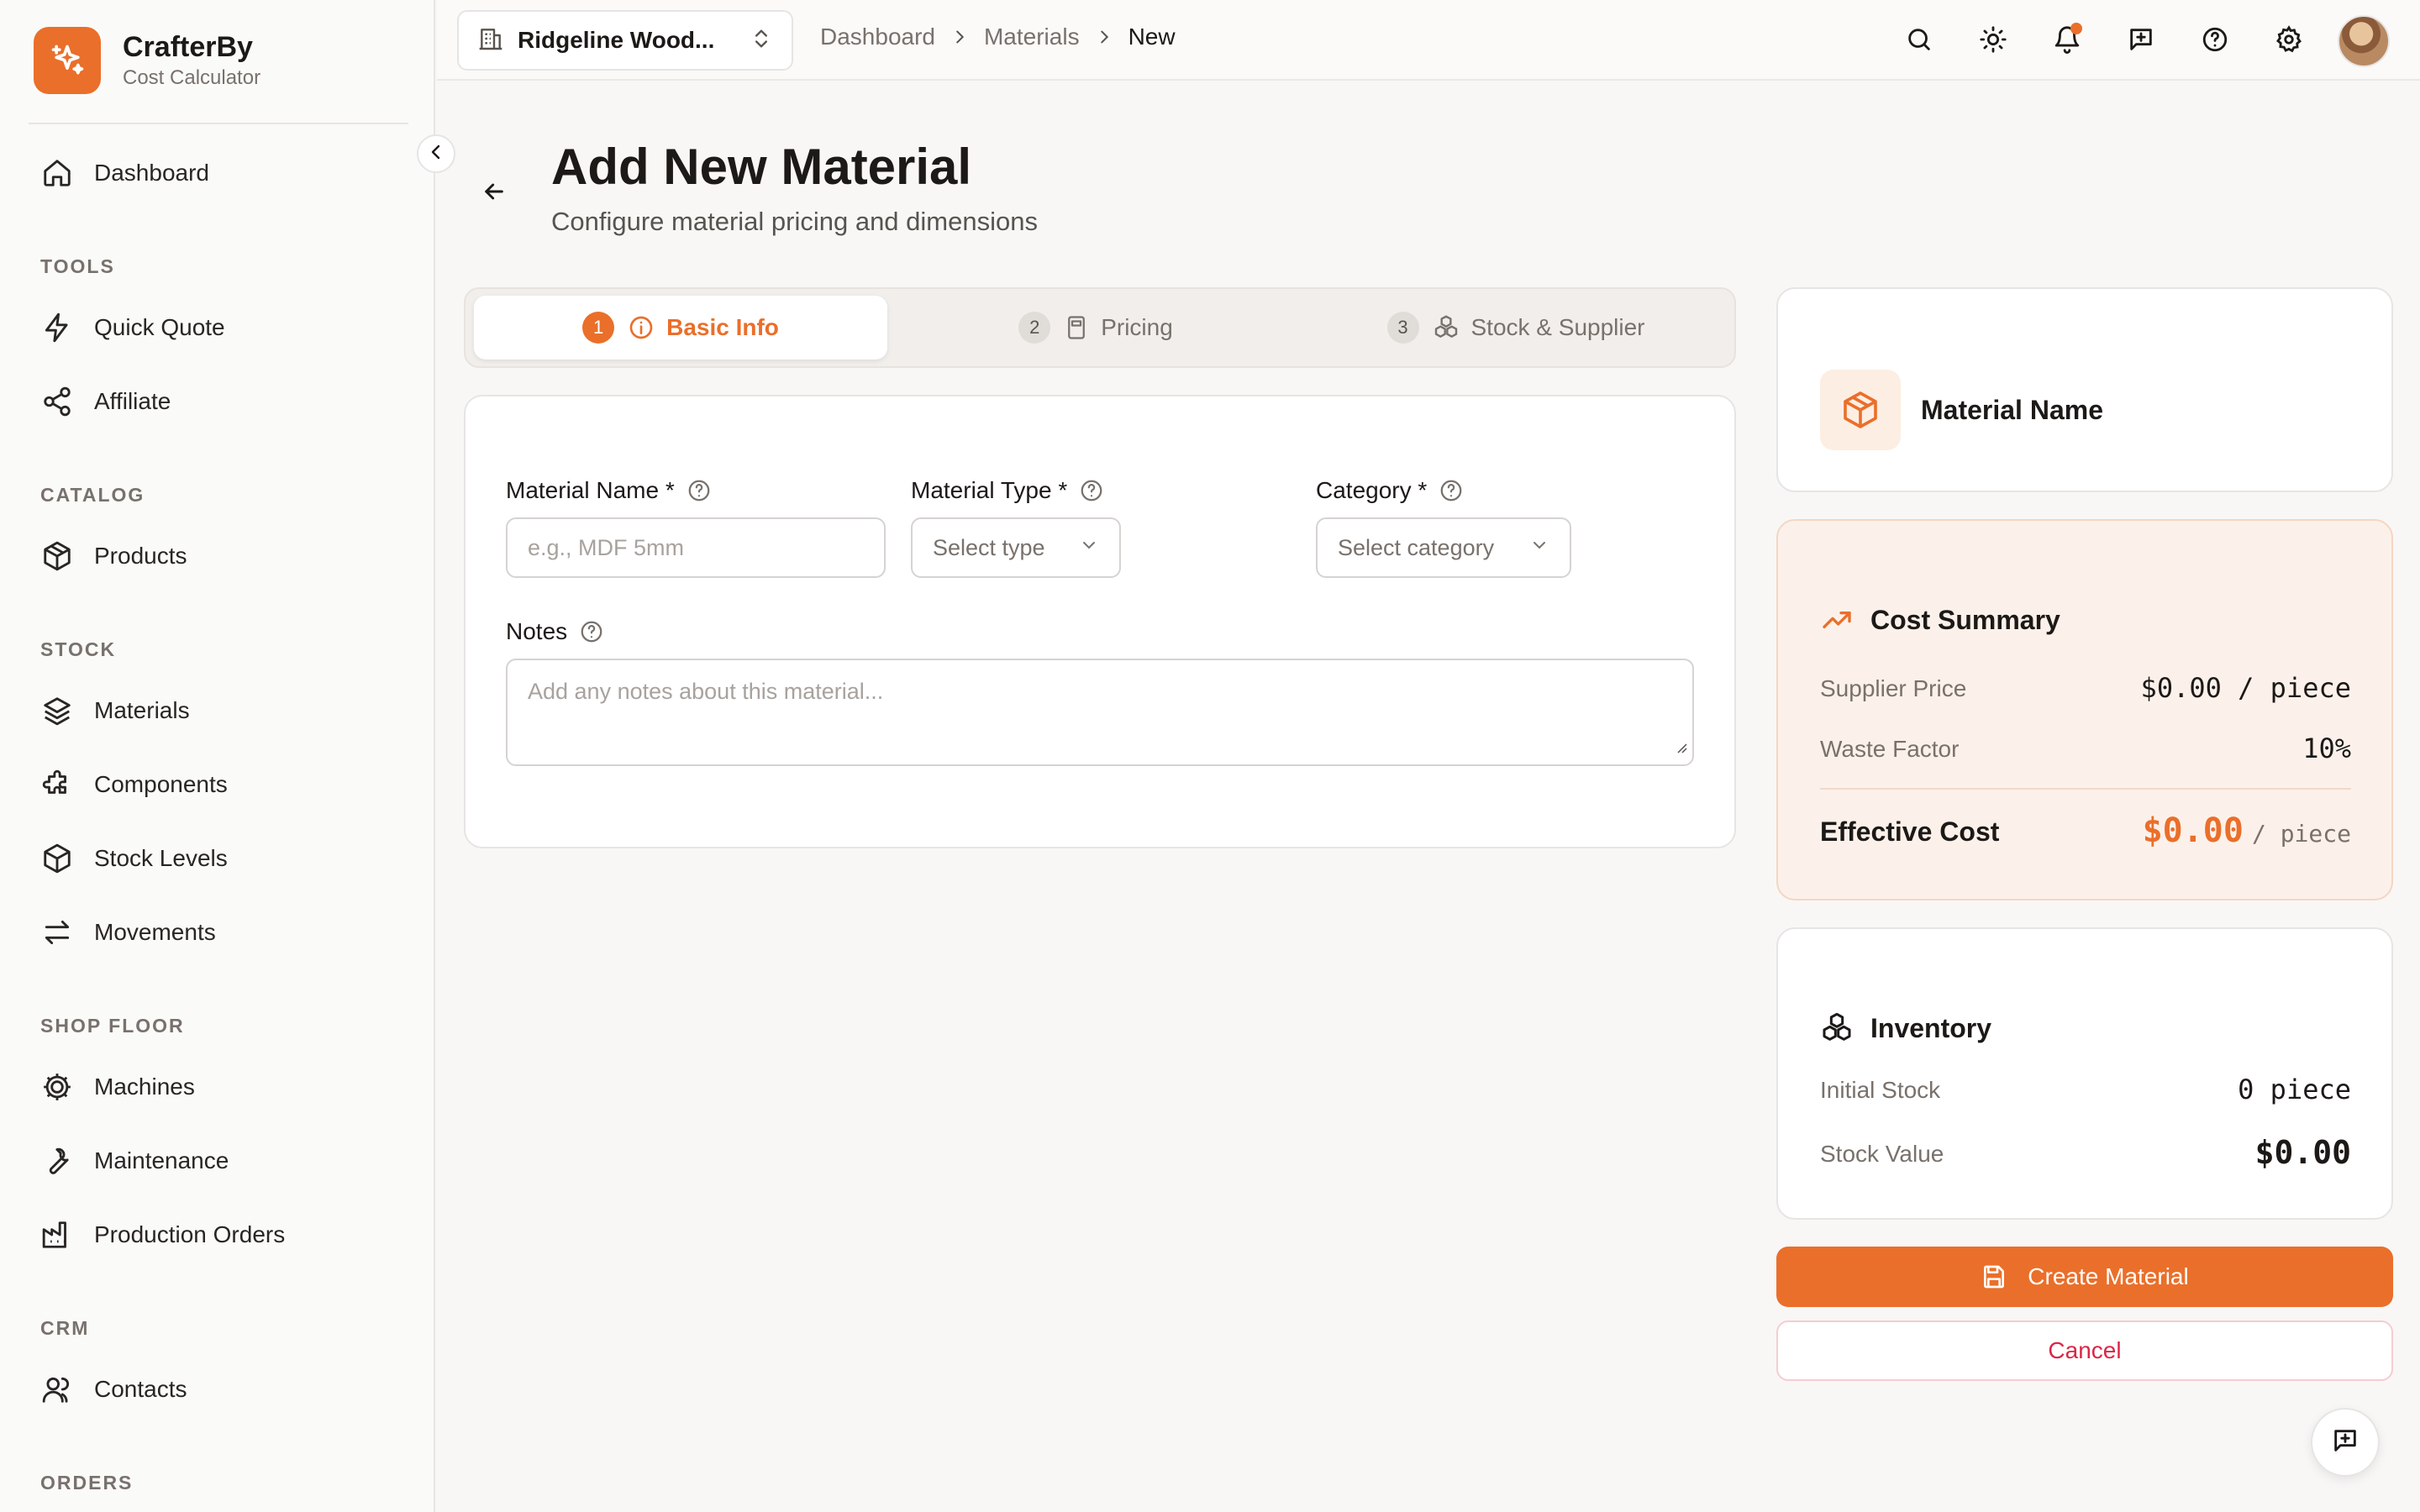 The width and height of the screenshot is (2420, 1512). What do you see at coordinates (1095, 328) in the screenshot?
I see `tab-pricing: 2 Pricing` at bounding box center [1095, 328].